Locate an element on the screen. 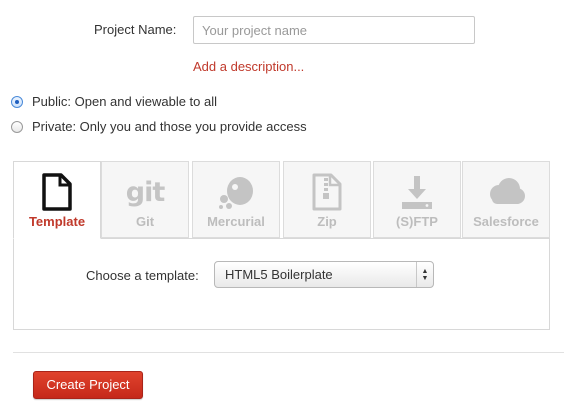  download-to-server-icon is located at coordinates (417, 192).